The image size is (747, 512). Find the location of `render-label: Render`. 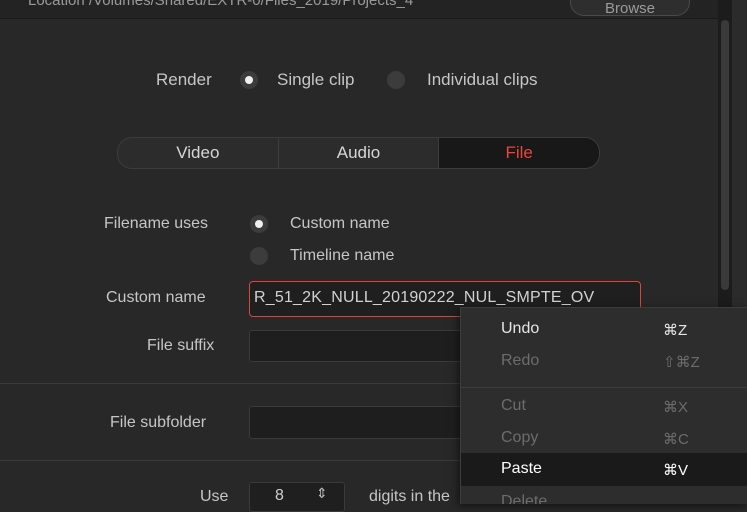

render-label: Render is located at coordinates (184, 79).